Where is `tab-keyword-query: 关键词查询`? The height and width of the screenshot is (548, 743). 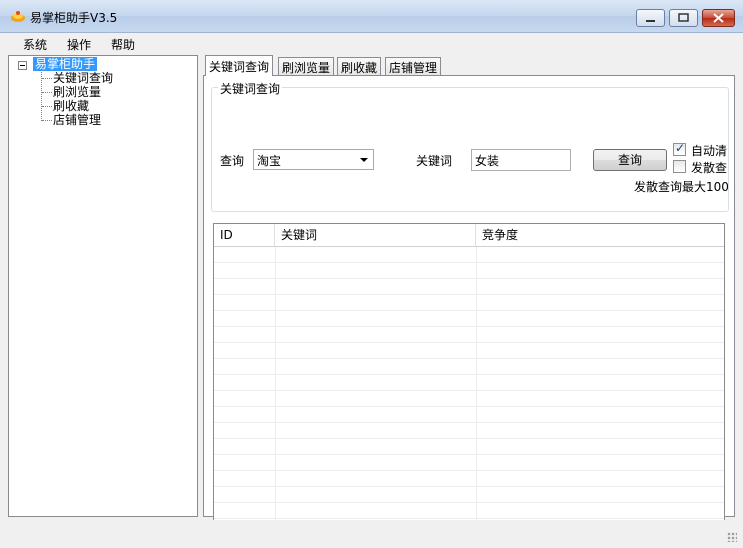
tab-keyword-query: 关键词查询 is located at coordinates (239, 65).